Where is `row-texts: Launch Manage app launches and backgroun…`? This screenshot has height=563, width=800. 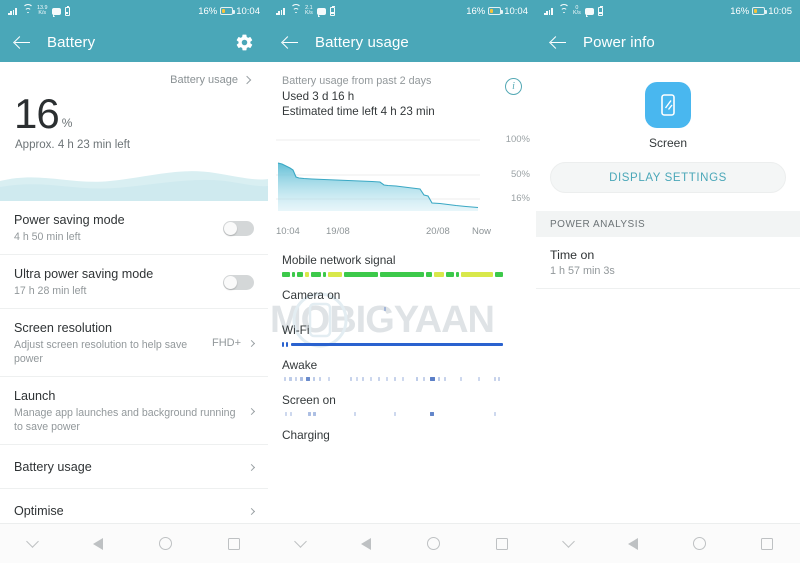
row-texts: Launch Manage app launches and backgroun… is located at coordinates (131, 411).